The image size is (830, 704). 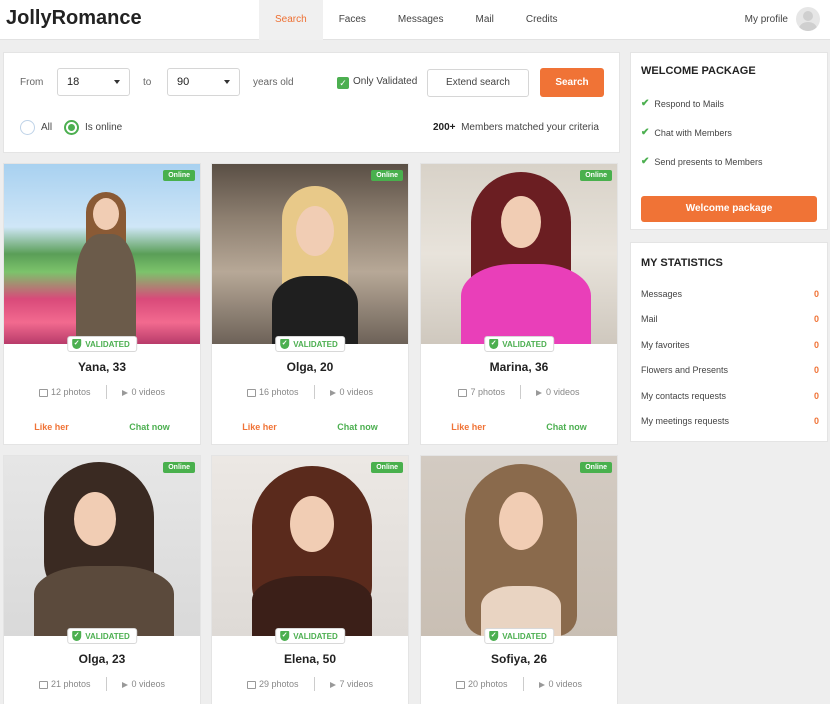 I want to click on validated-label: VALIDATED, so click(x=524, y=344).